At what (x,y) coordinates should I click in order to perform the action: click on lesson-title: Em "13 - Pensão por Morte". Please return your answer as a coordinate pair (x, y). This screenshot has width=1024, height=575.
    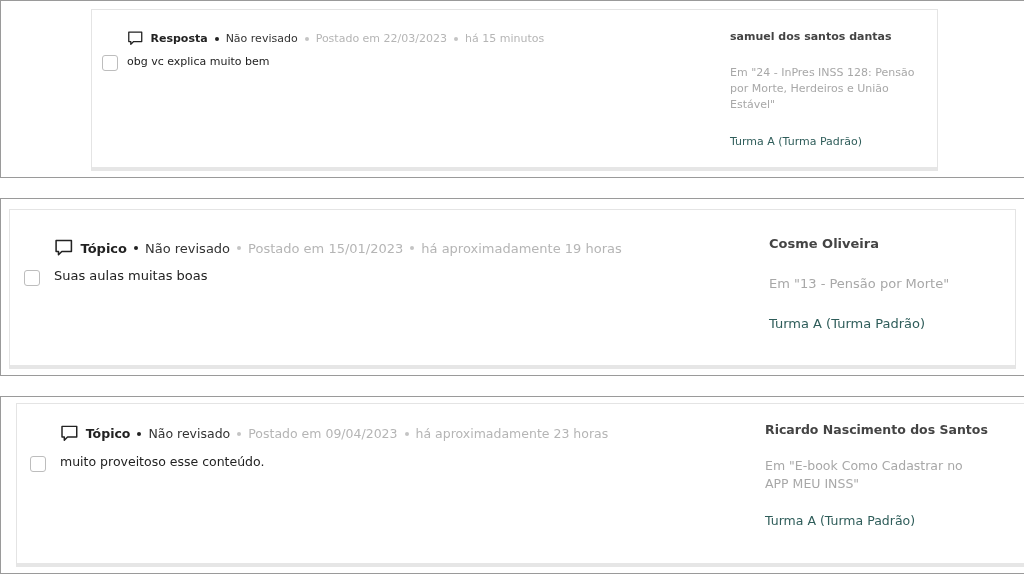
    Looking at the image, I should click on (860, 284).